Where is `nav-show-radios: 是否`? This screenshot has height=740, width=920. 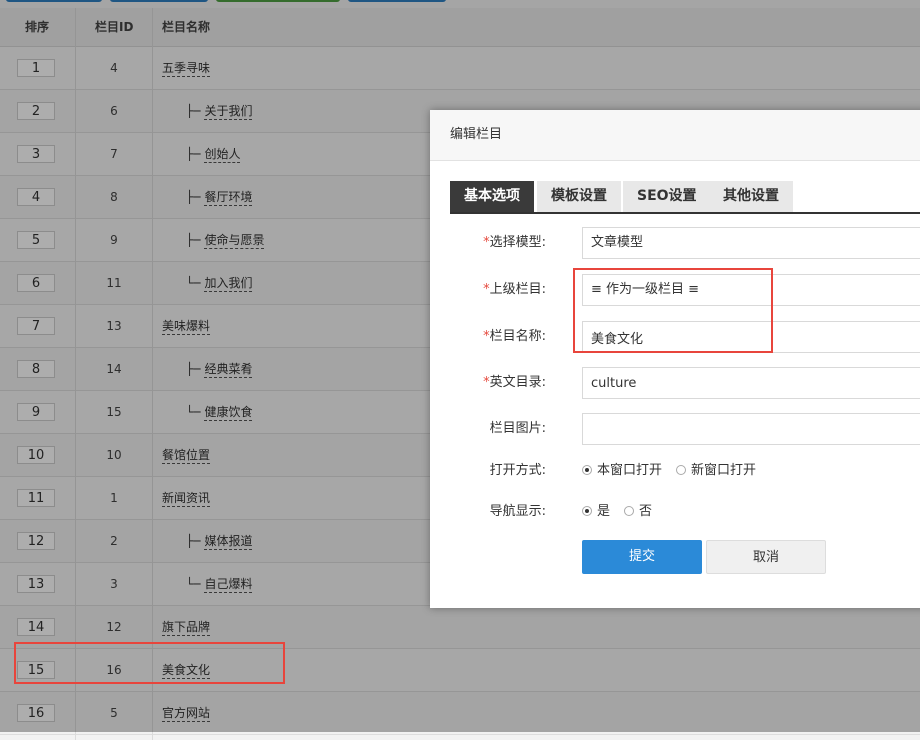 nav-show-radios: 是否 is located at coordinates (617, 512).